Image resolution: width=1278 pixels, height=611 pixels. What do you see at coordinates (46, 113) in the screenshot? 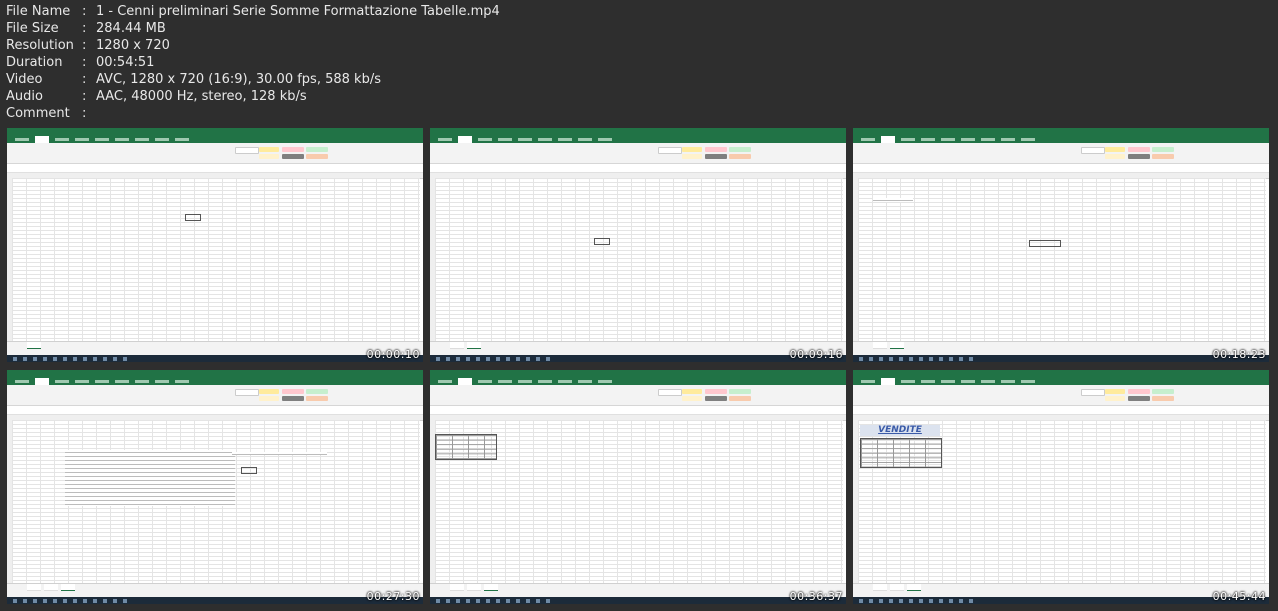
I see `info-row-comment: Comment:` at bounding box center [46, 113].